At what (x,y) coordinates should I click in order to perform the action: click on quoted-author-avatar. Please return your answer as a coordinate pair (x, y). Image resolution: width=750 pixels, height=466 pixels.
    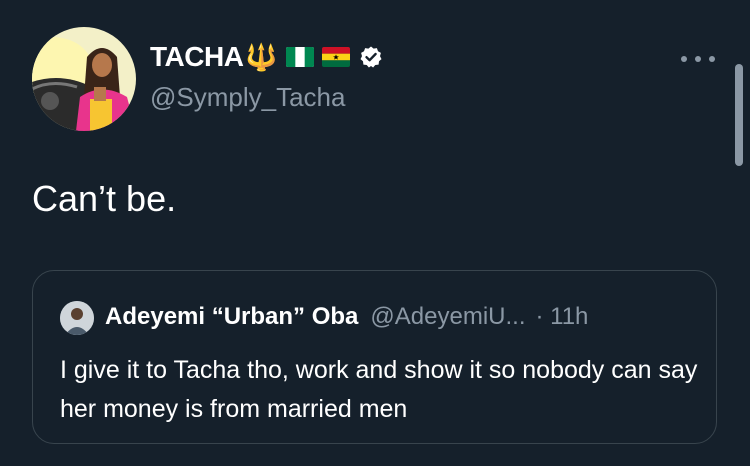
    Looking at the image, I should click on (77, 318).